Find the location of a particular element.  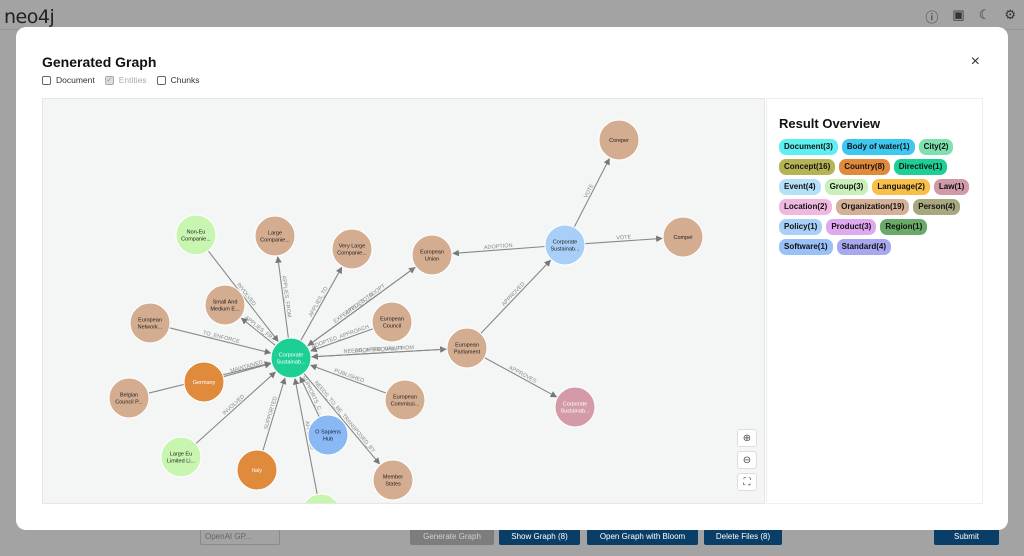

edge-label: APPLIES_FROM is located at coordinates (285, 296).